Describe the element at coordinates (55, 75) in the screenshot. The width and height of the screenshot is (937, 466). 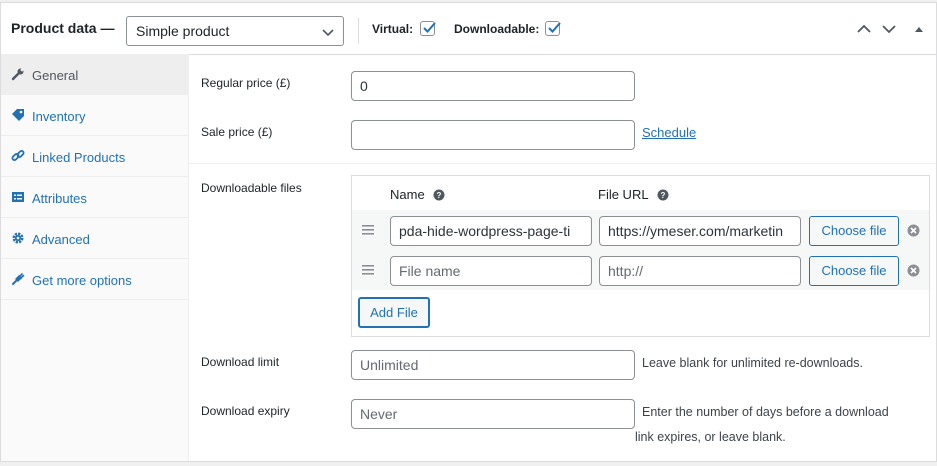
I see `tab-label: General` at that location.